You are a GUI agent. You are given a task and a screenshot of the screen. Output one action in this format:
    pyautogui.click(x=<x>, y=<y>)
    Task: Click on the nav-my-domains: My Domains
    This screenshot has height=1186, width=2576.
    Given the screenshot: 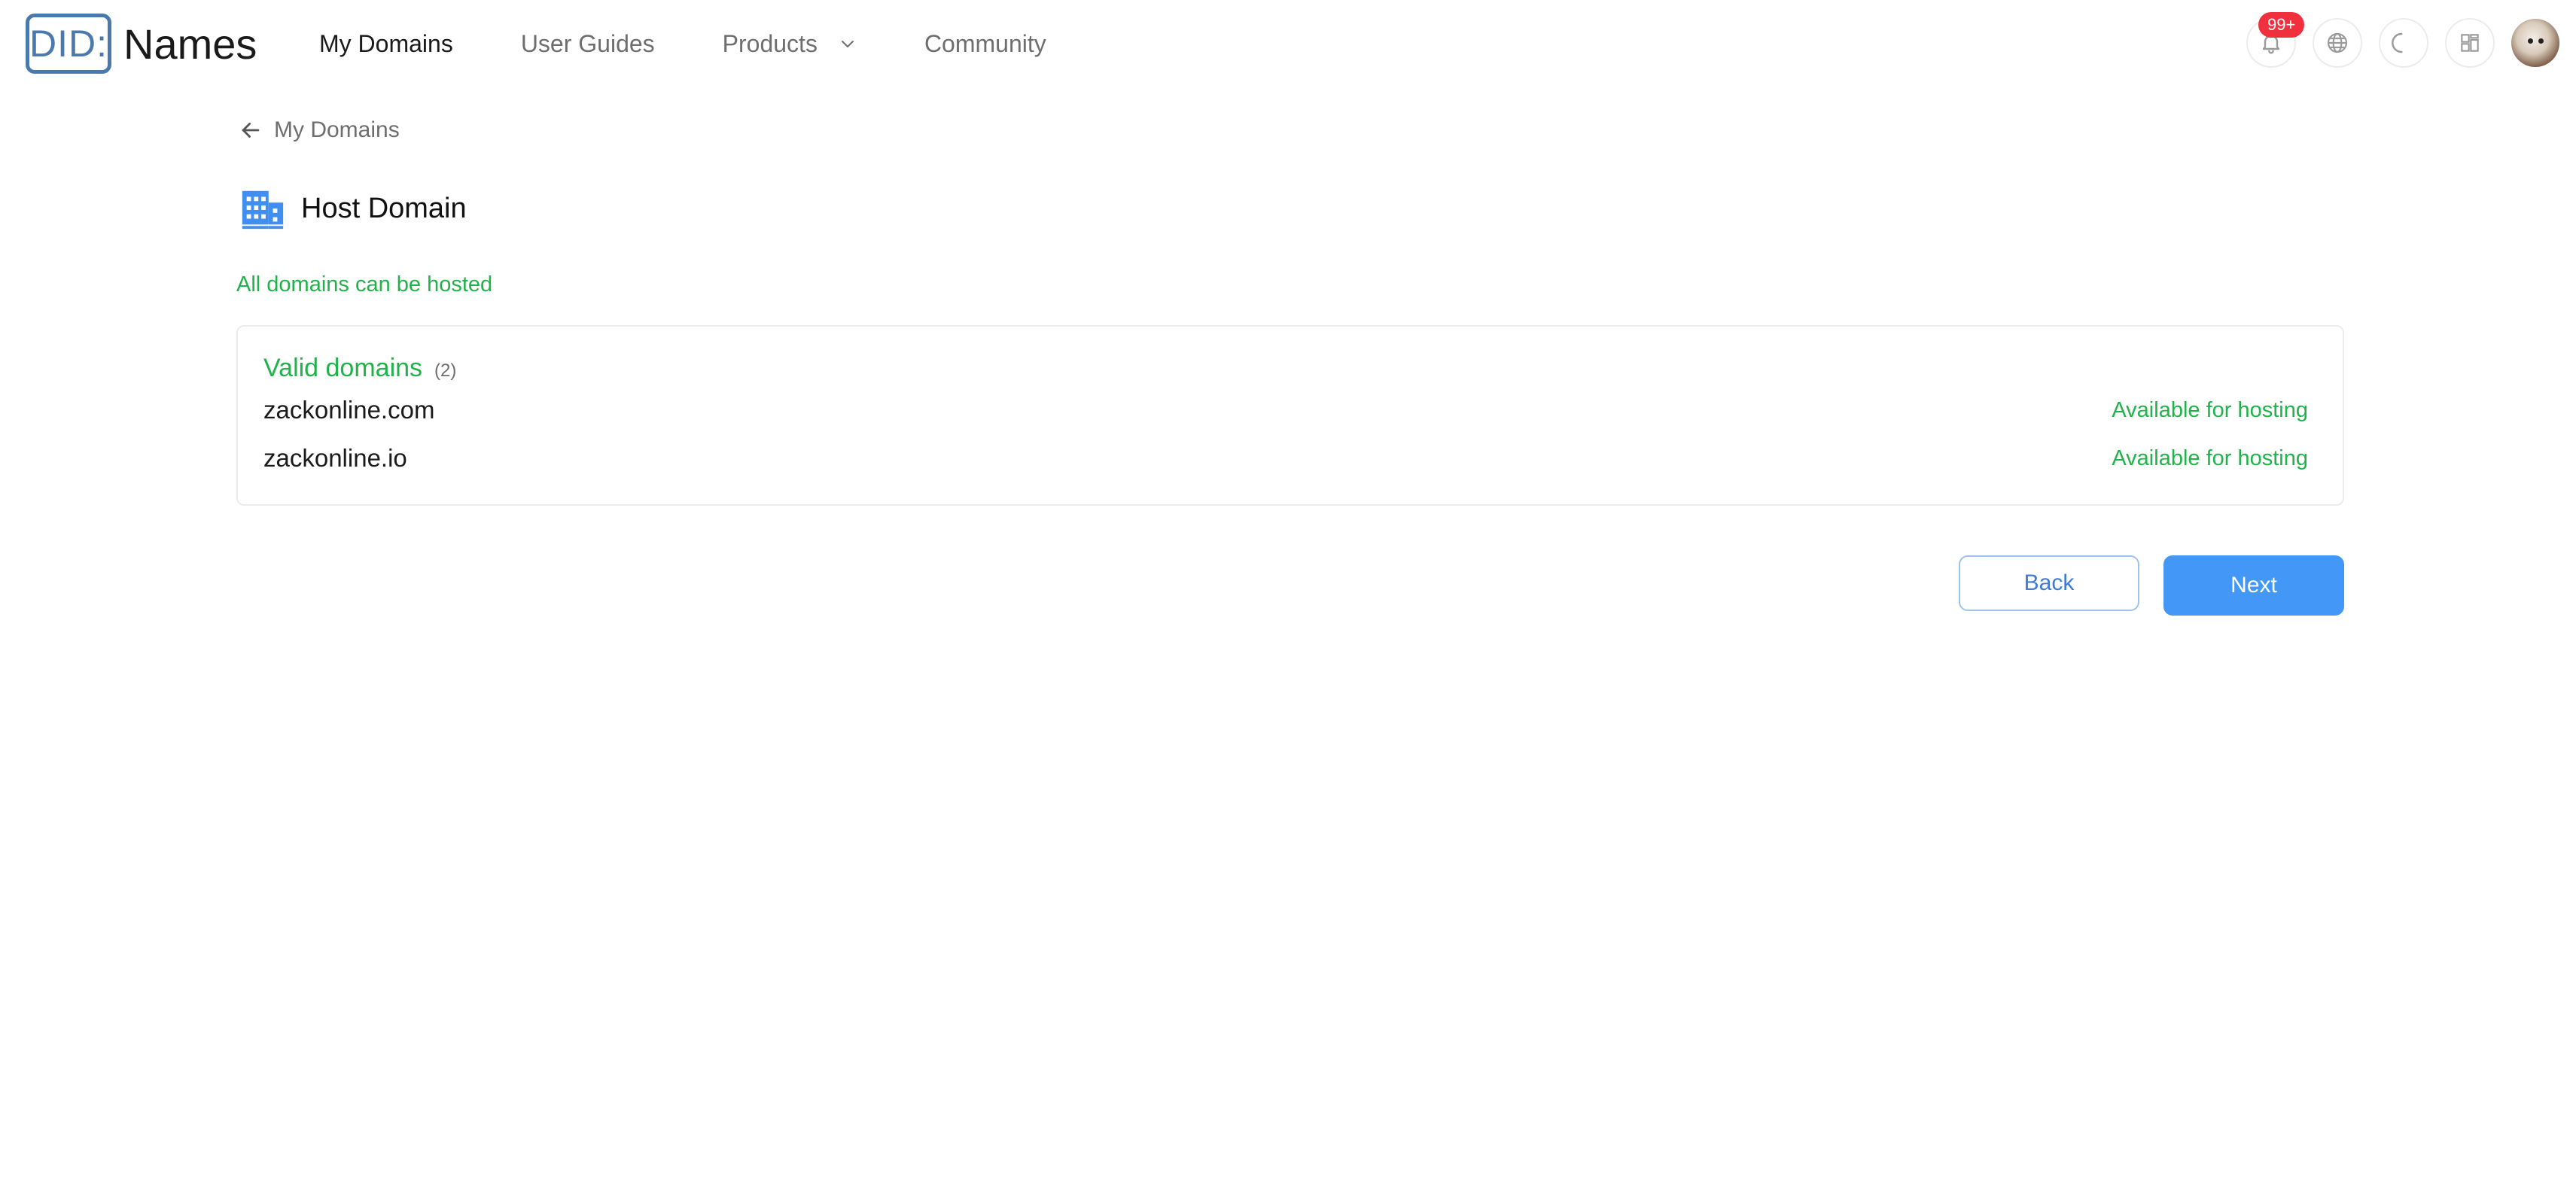 What is the action you would take?
    pyautogui.click(x=386, y=44)
    